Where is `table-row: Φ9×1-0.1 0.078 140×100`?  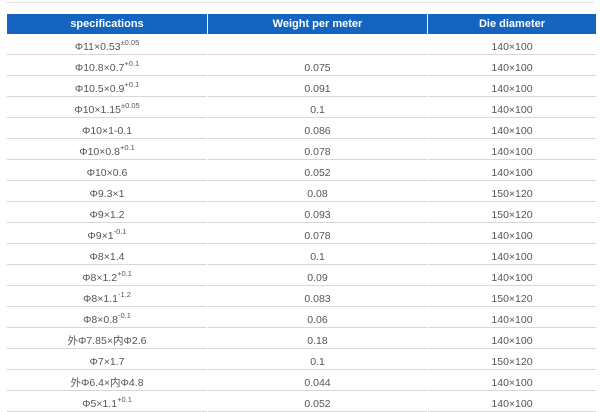
table-row: Φ9×1-0.1 0.078 140×100 is located at coordinates (301, 233).